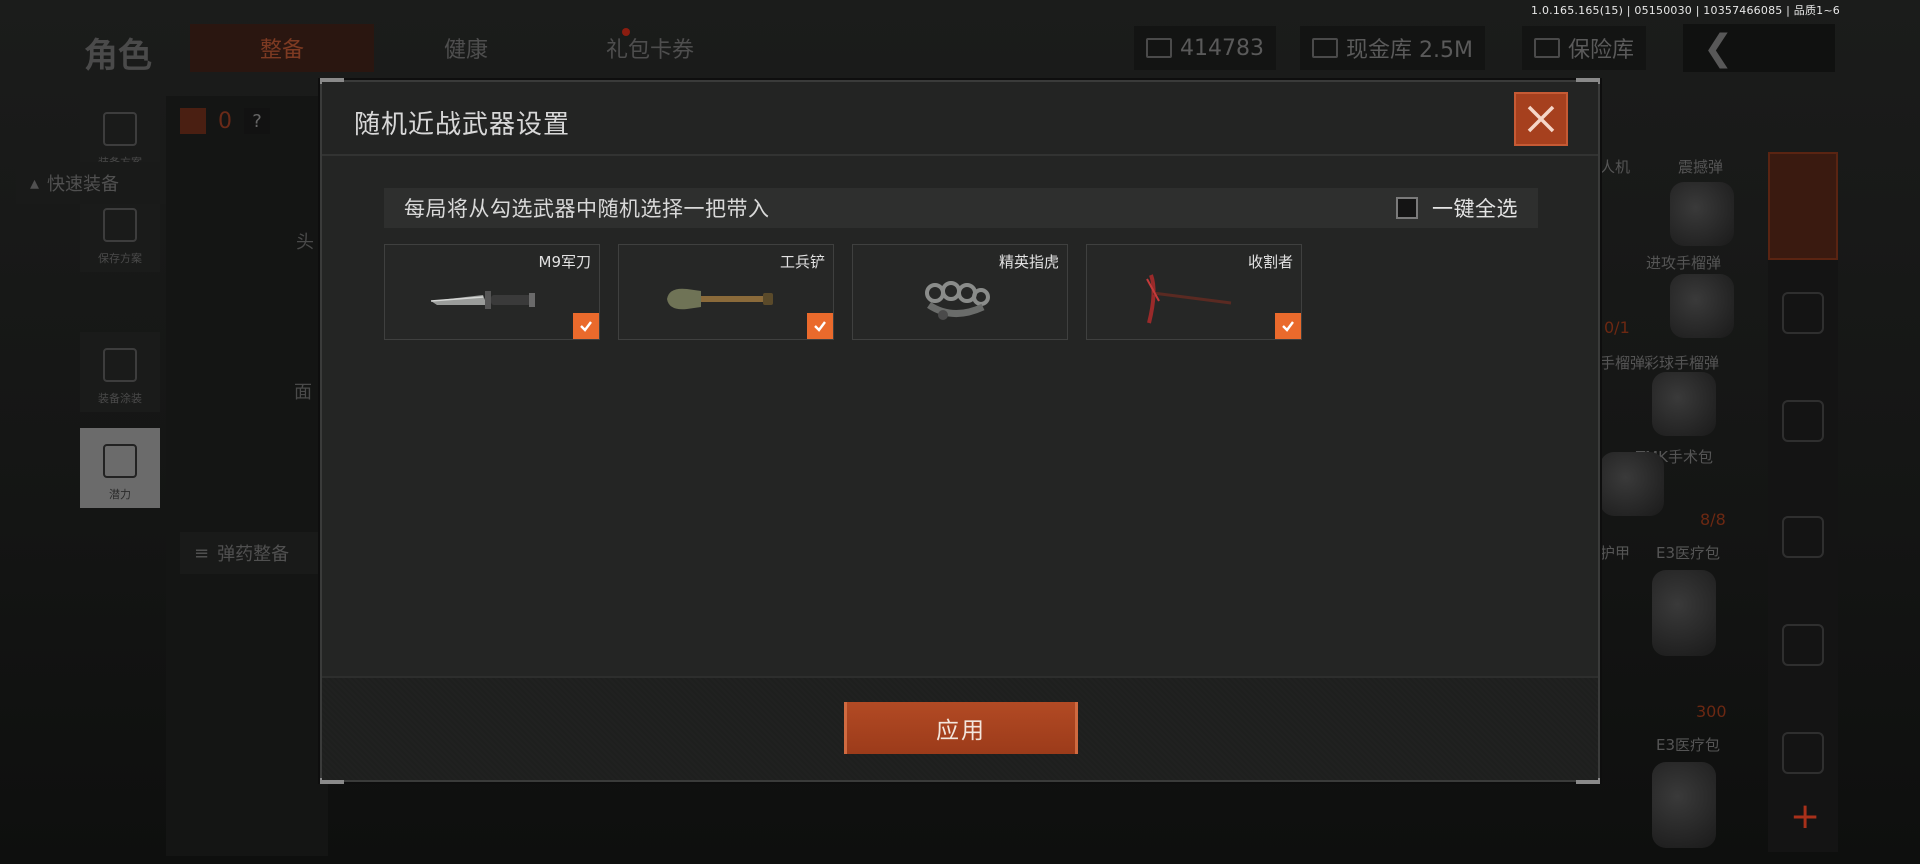 The height and width of the screenshot is (864, 1920). What do you see at coordinates (1718, 48) in the screenshot?
I see `back-arrow-icon: ❮` at bounding box center [1718, 48].